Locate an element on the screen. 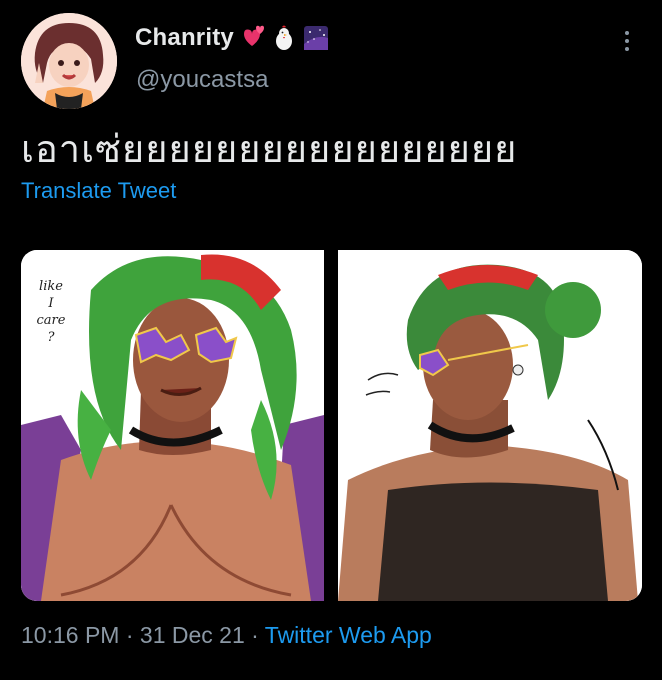 The width and height of the screenshot is (662, 680). tweet-meta: 10:16 PM · 31 Dec 21 · Twitter Web App is located at coordinates (226, 635).